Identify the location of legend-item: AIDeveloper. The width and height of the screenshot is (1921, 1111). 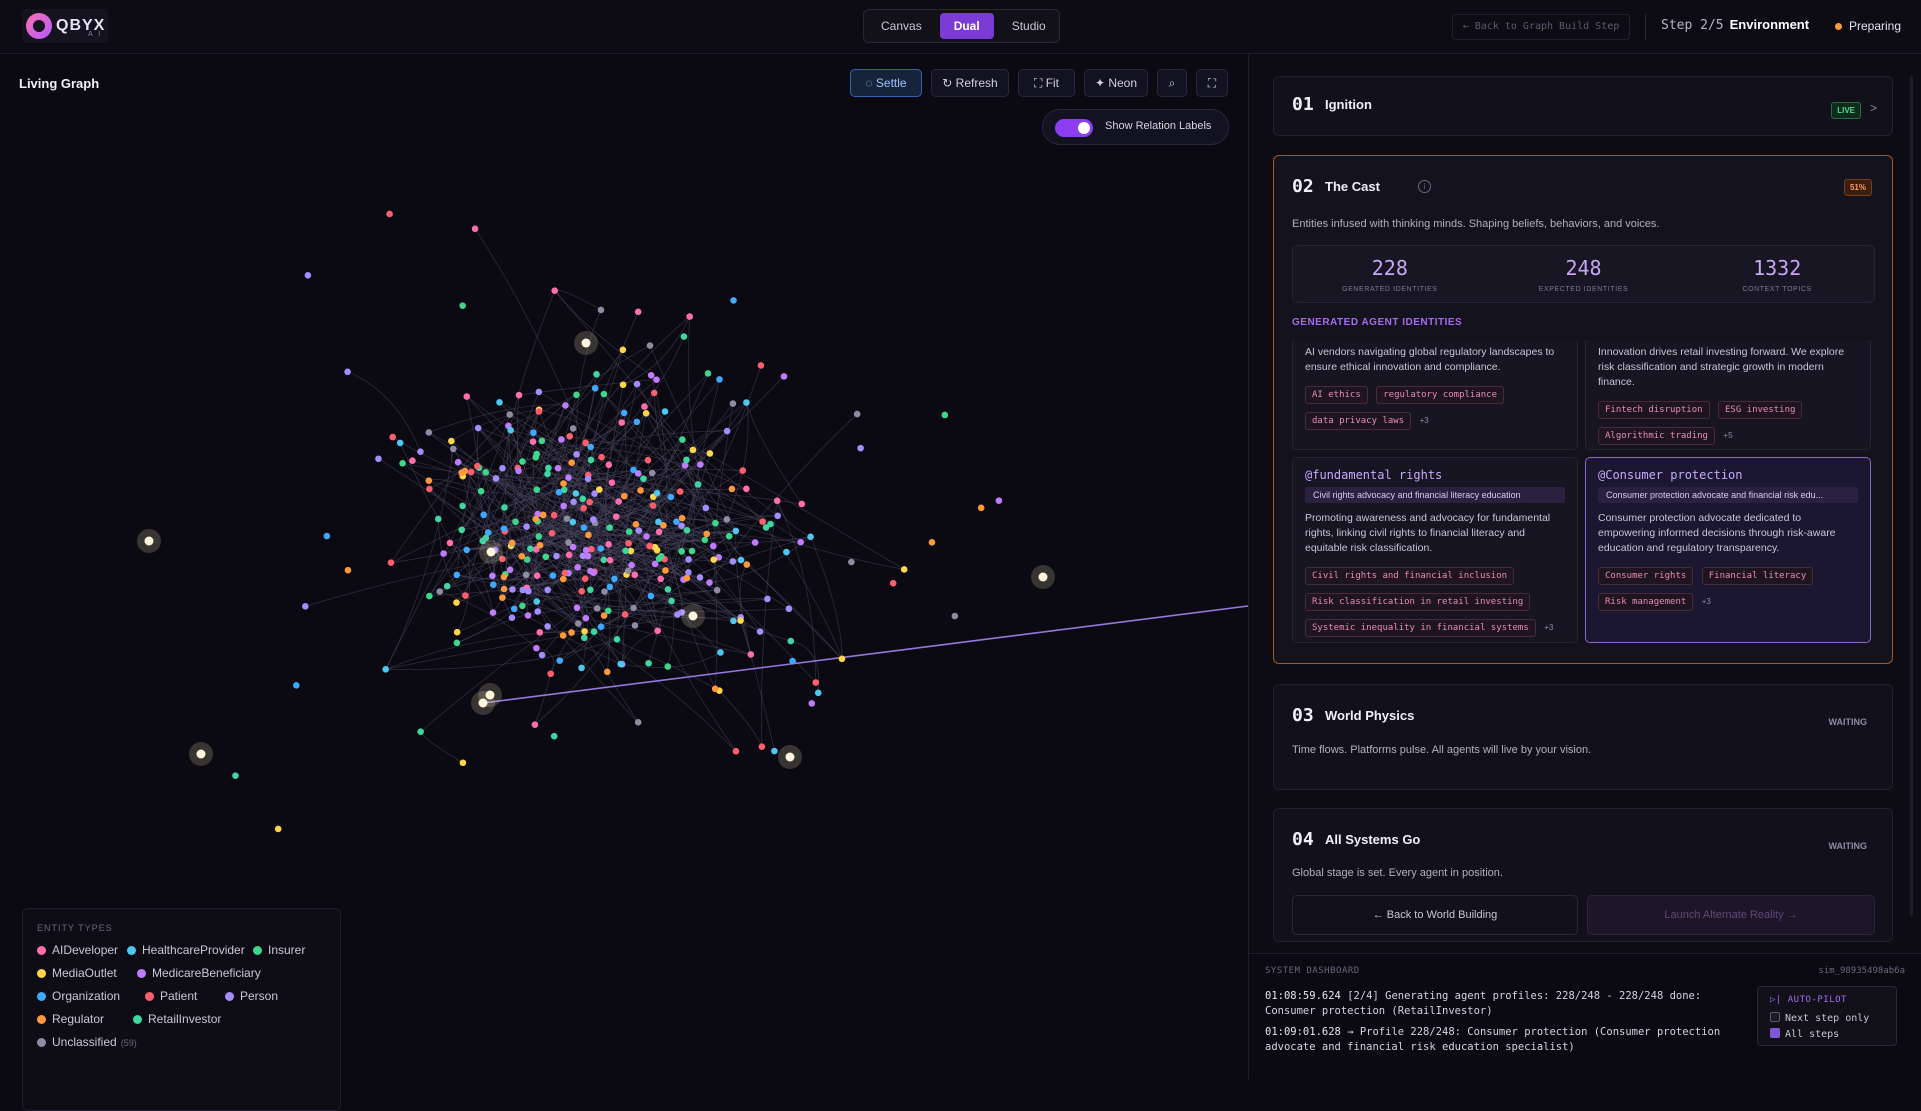
(77, 950).